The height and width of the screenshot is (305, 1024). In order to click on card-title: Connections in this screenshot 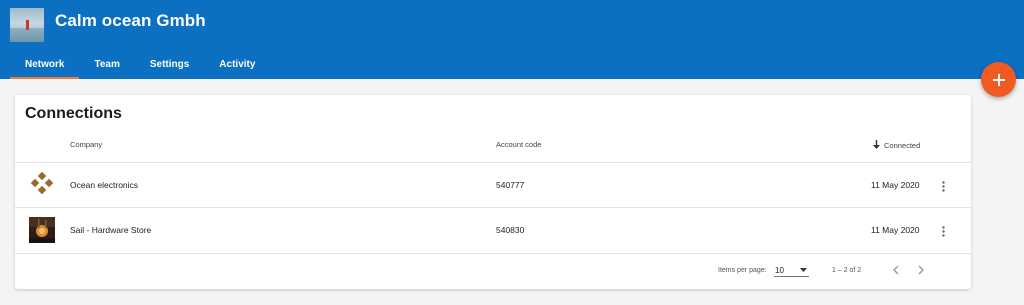, I will do `click(73, 113)`.